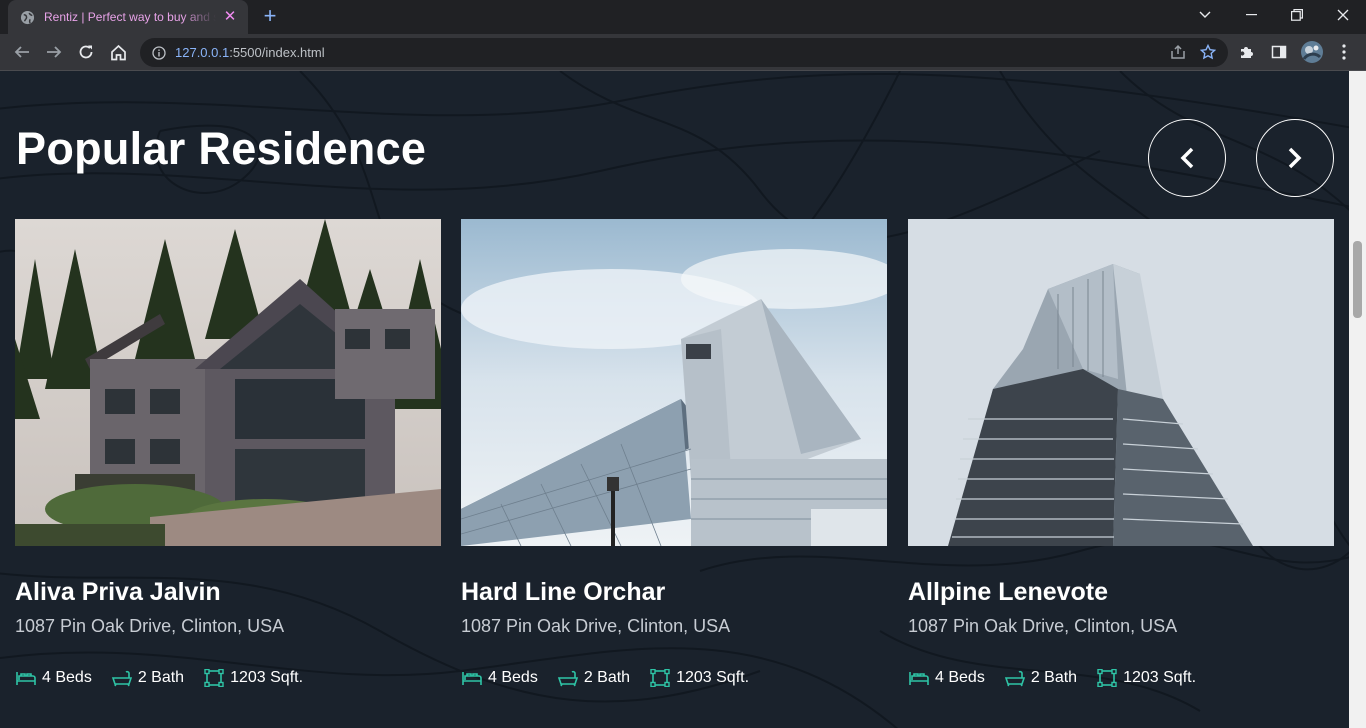 This screenshot has width=1366, height=728. Describe the element at coordinates (1357, 279) in the screenshot. I see `scrollbar-thumb` at that location.